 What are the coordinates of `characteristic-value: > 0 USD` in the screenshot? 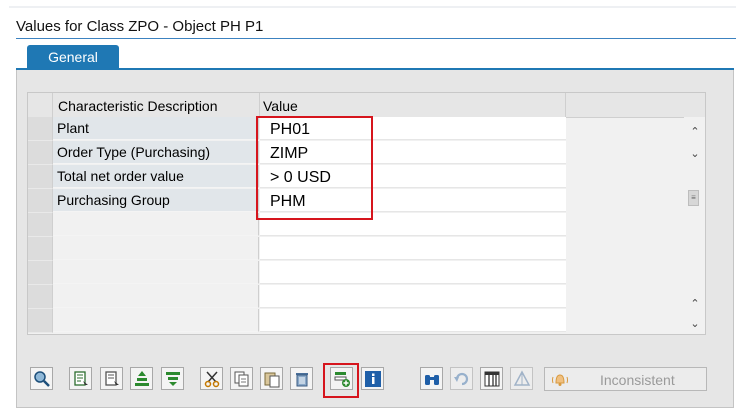 It's located at (413, 176).